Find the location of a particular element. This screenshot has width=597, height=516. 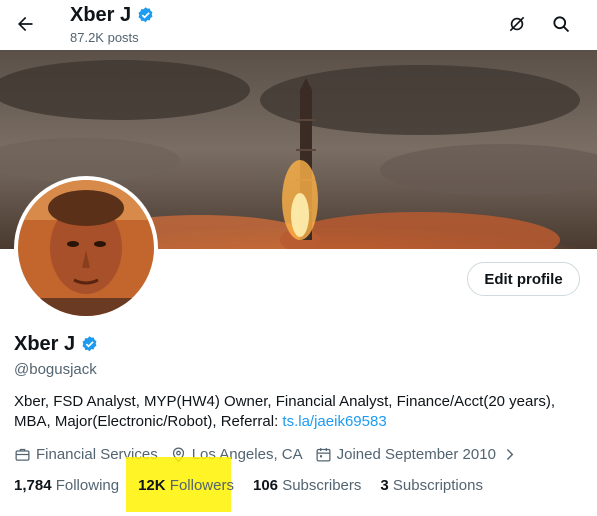

briefcase-icon is located at coordinates (22, 454).